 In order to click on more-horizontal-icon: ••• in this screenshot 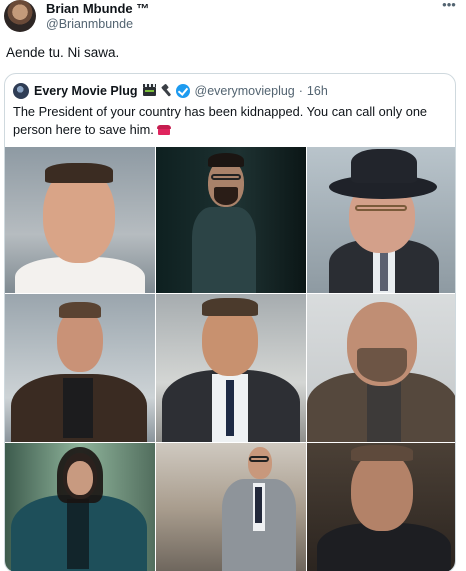, I will do `click(449, 7)`.